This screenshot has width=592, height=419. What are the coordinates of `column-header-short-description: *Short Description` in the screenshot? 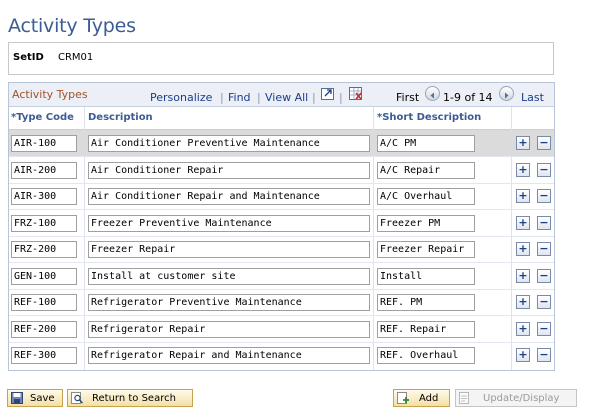 It's located at (429, 117).